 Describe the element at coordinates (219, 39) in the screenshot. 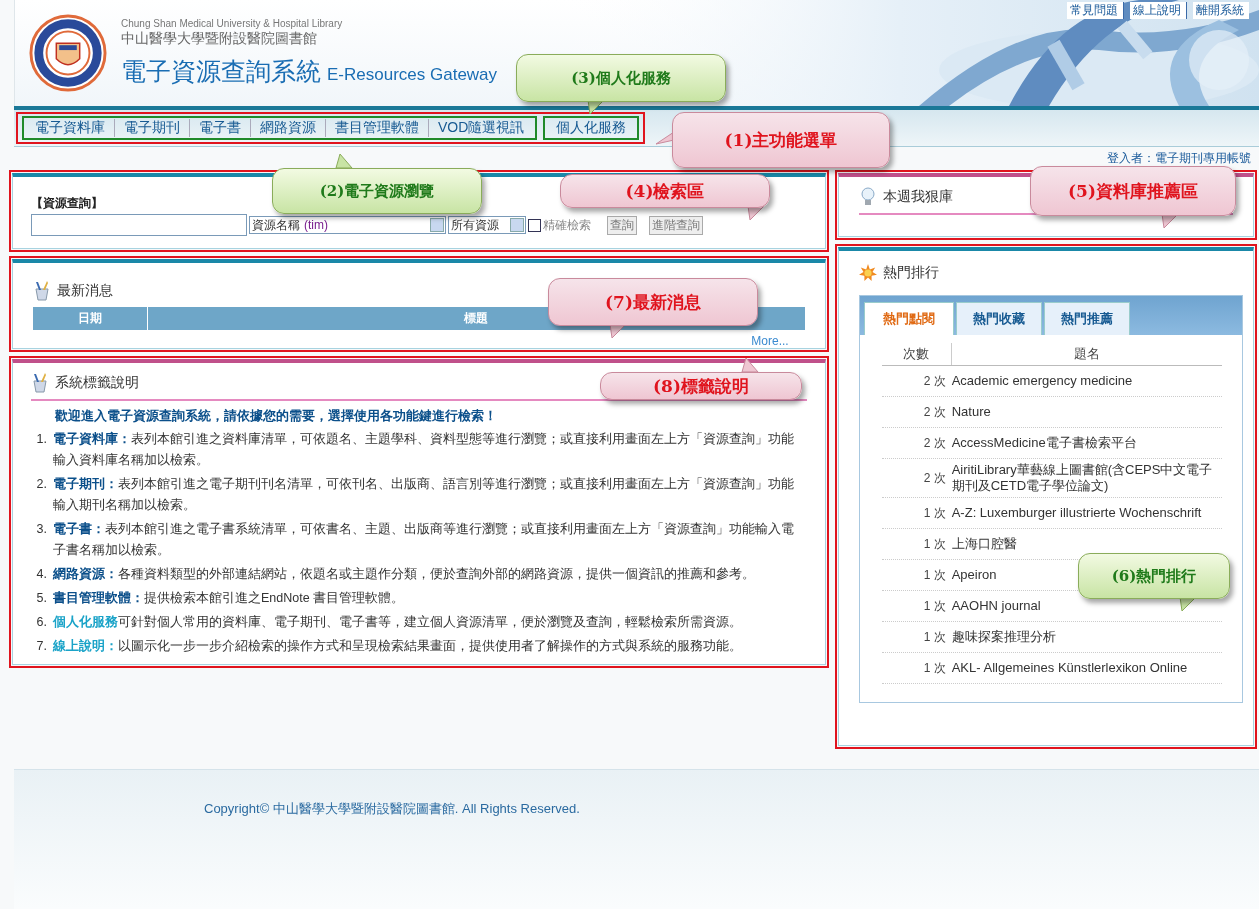

I see `library-chinese-name: 中山醫學大學暨附設醫院圖書館` at that location.